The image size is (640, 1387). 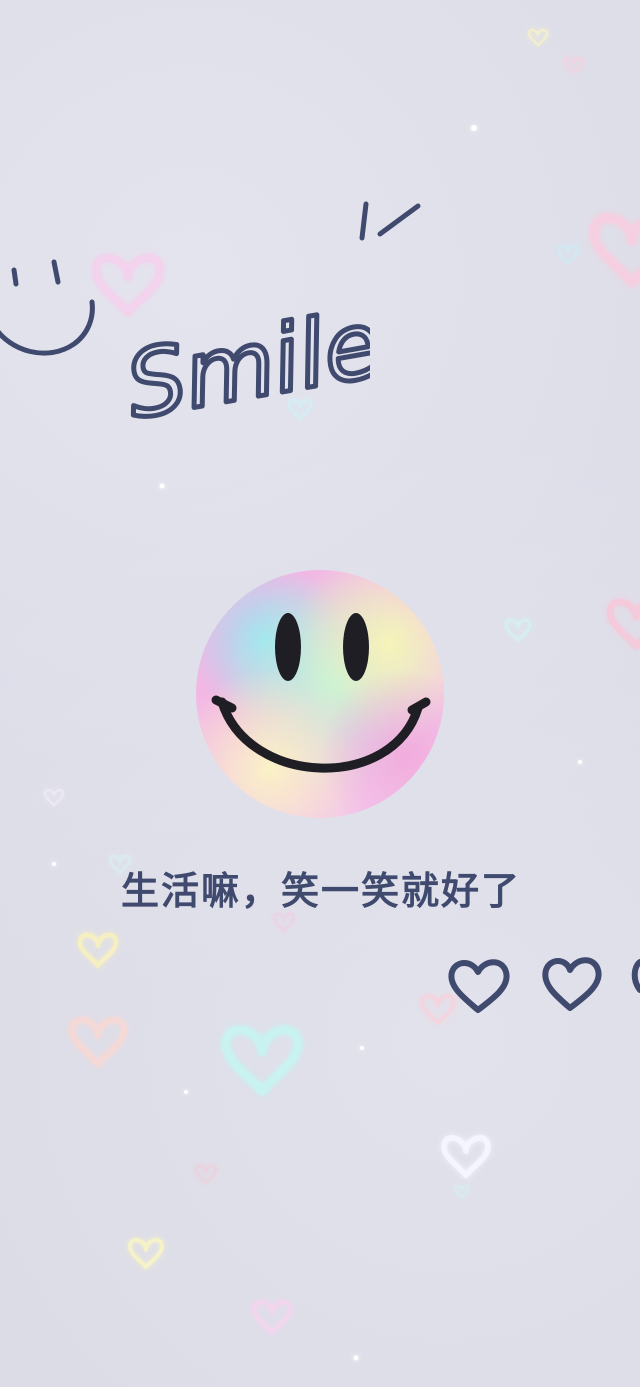 I want to click on right-eye, so click(x=356, y=647).